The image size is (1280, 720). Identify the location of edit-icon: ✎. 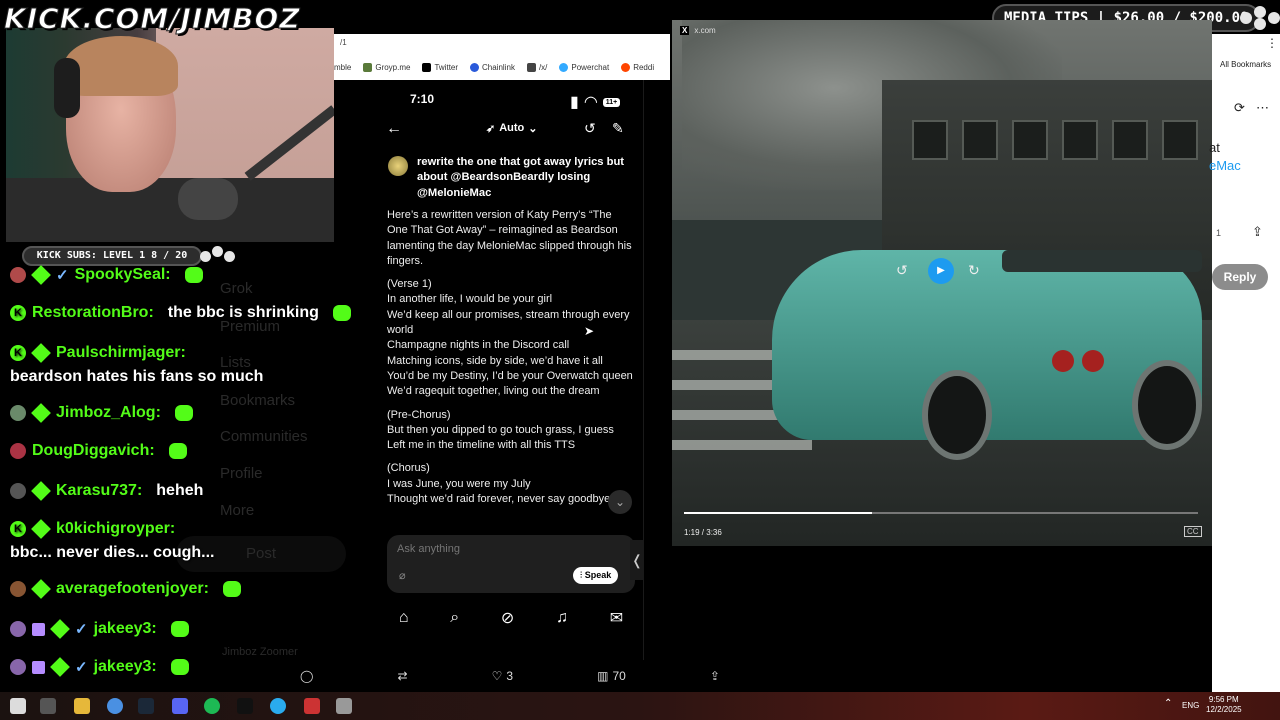
(618, 128).